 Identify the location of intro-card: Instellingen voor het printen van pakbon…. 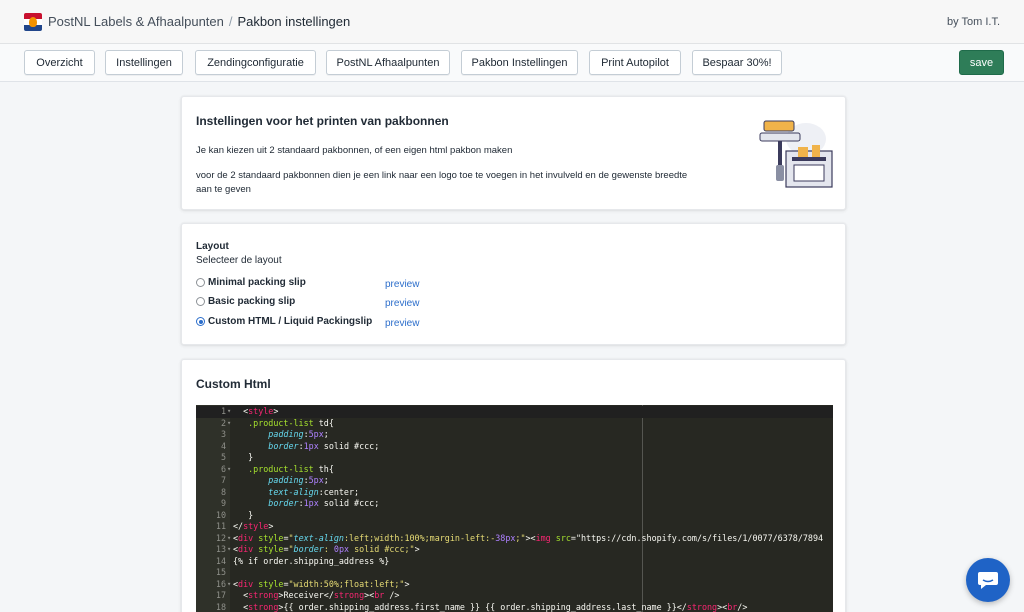
(513, 153).